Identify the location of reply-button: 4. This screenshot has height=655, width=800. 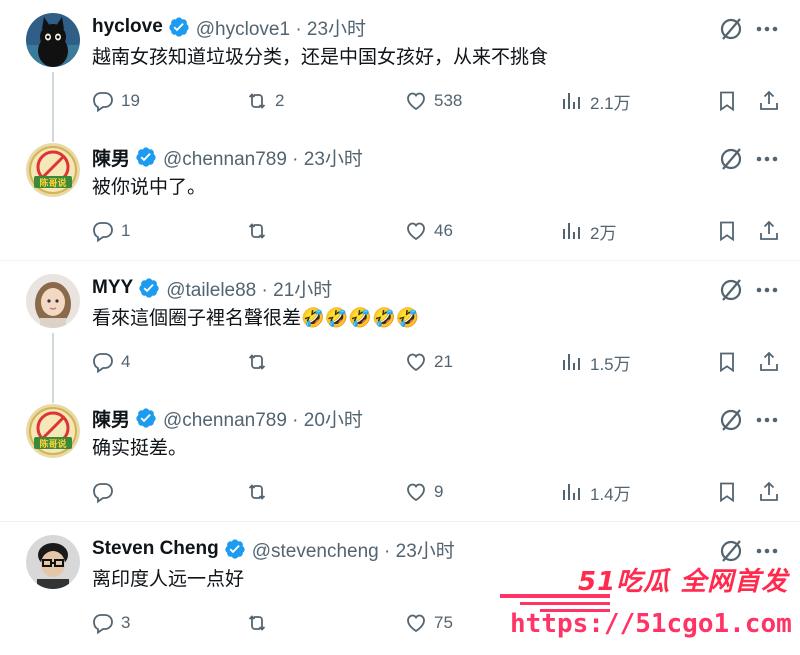
(110, 362).